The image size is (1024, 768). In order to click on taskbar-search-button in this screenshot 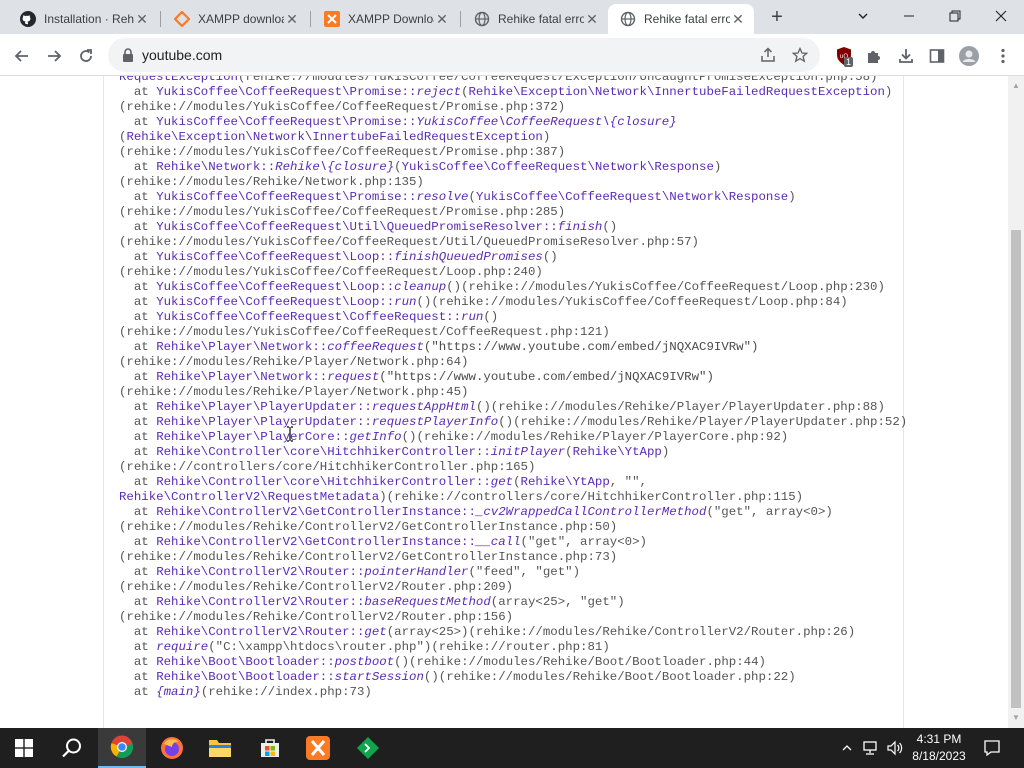, I will do `click(72, 748)`.